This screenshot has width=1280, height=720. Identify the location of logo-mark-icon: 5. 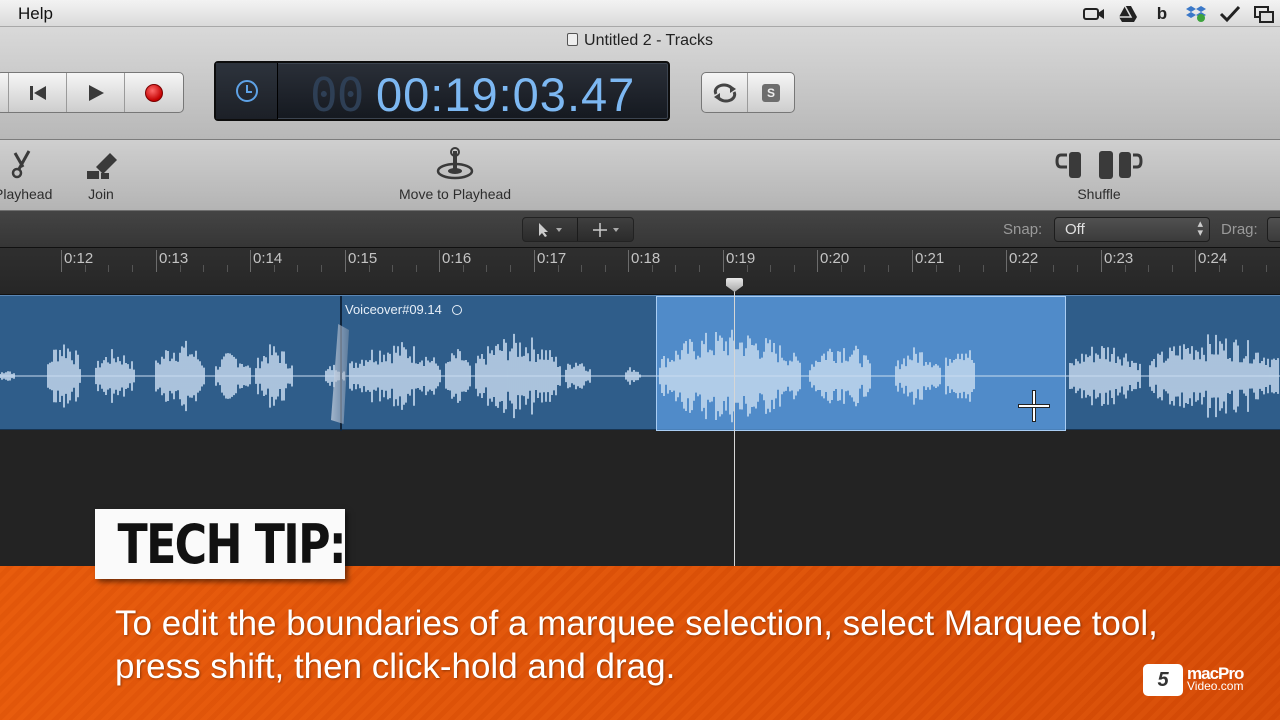
(1163, 680).